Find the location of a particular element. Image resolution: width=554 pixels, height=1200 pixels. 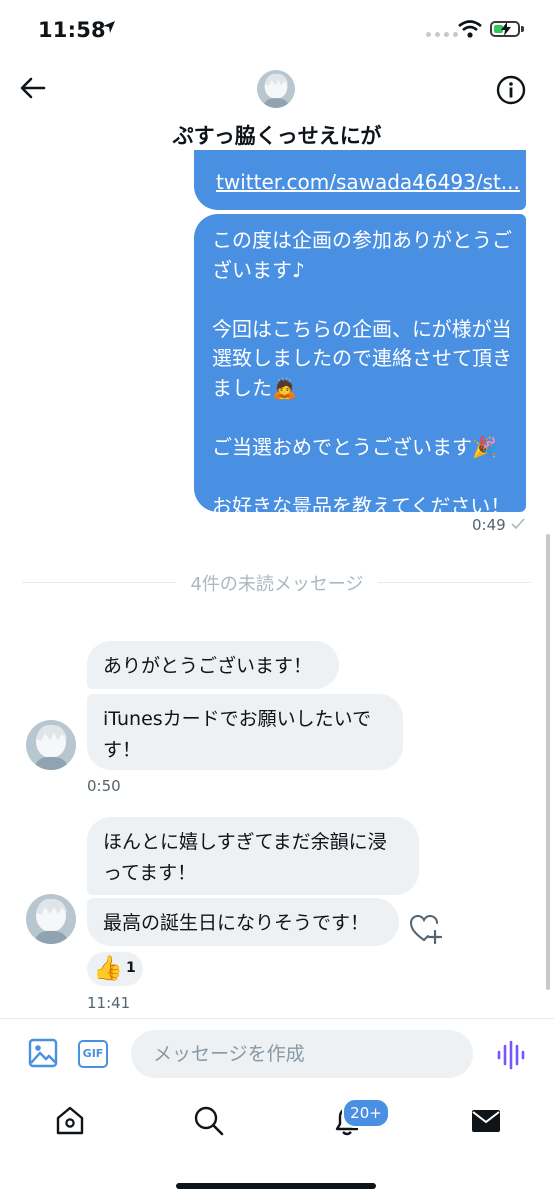

incoming-timestamp: 0:50 is located at coordinates (104, 786).